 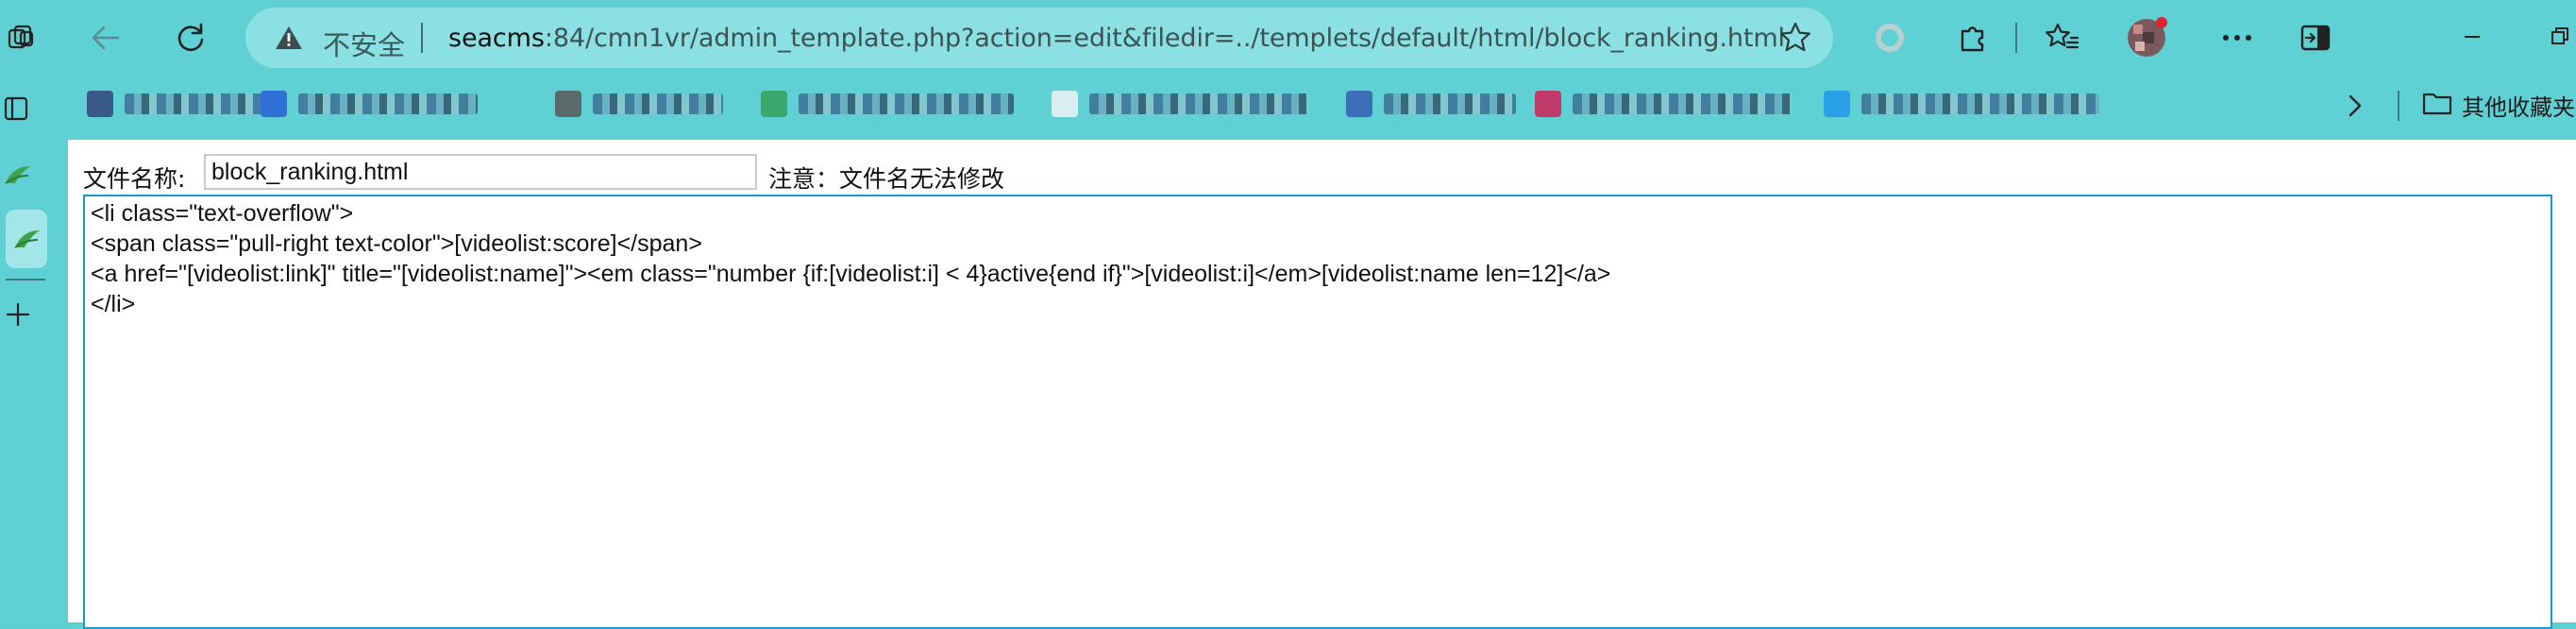 What do you see at coordinates (2237, 38) in the screenshot?
I see `more-menu-icon` at bounding box center [2237, 38].